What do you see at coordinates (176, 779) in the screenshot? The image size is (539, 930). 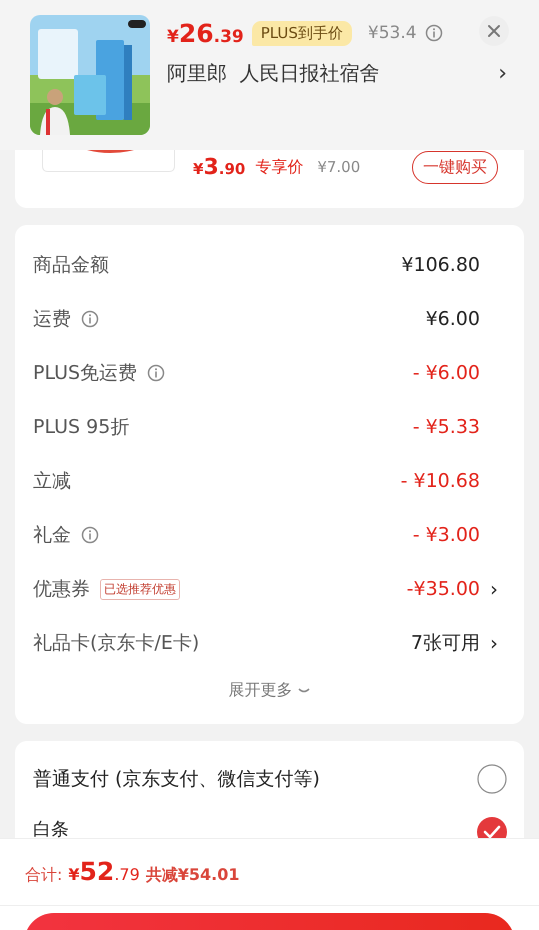 I see `payment-option: 普通支付 (京东支付、微信支付等)` at bounding box center [176, 779].